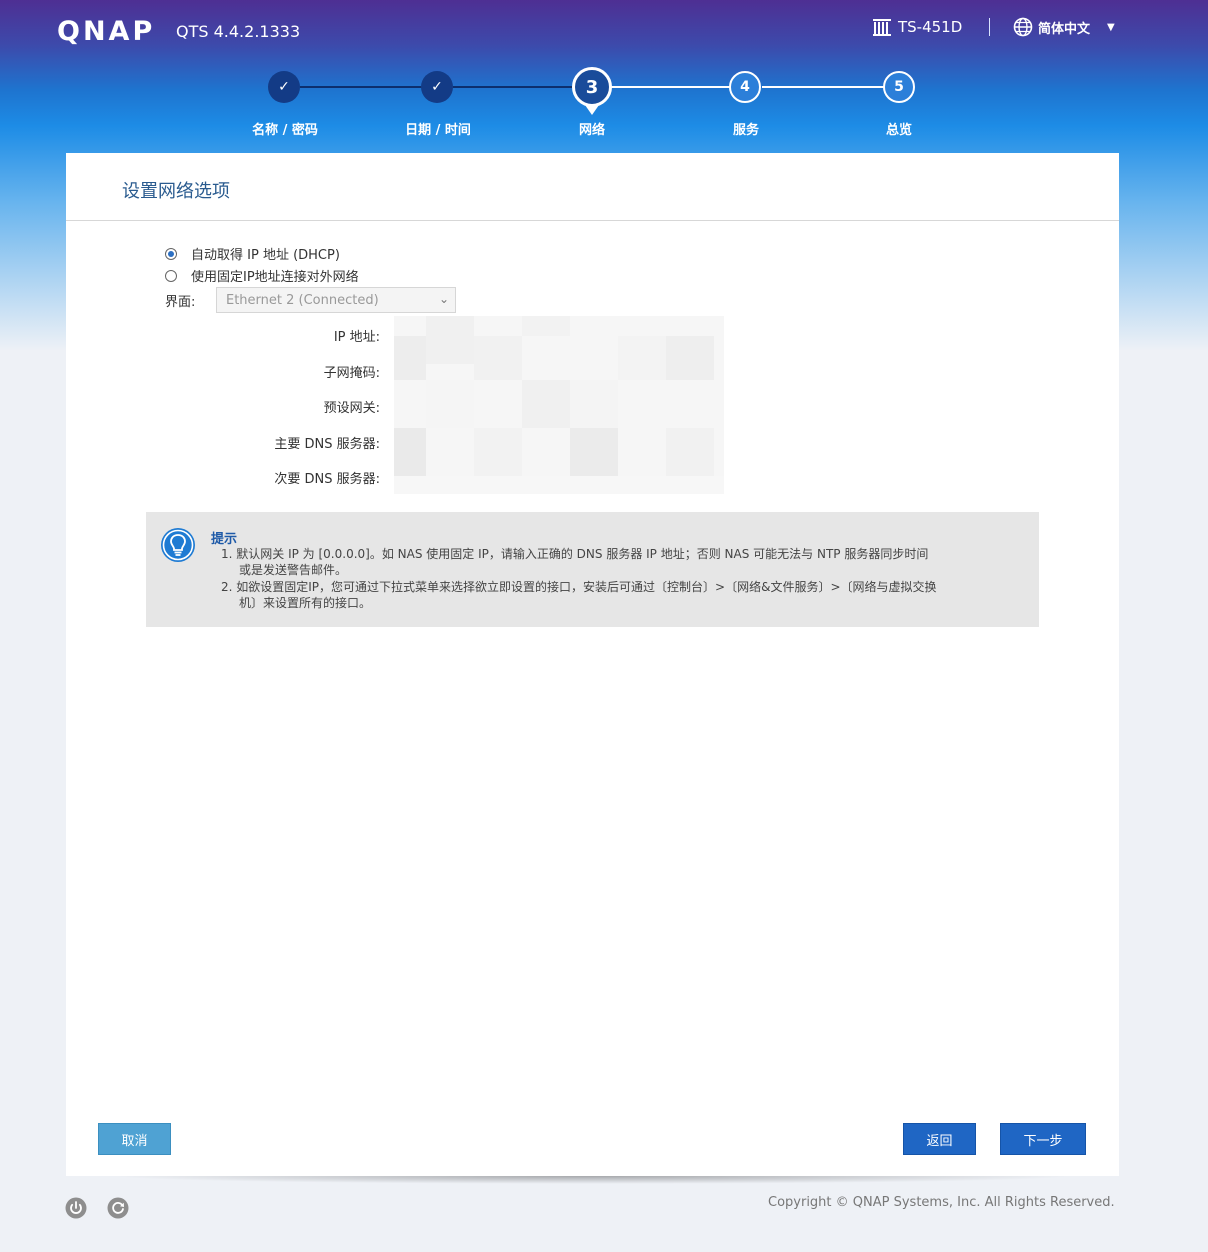 The height and width of the screenshot is (1252, 1208). What do you see at coordinates (989, 27) in the screenshot?
I see `header-separator` at bounding box center [989, 27].